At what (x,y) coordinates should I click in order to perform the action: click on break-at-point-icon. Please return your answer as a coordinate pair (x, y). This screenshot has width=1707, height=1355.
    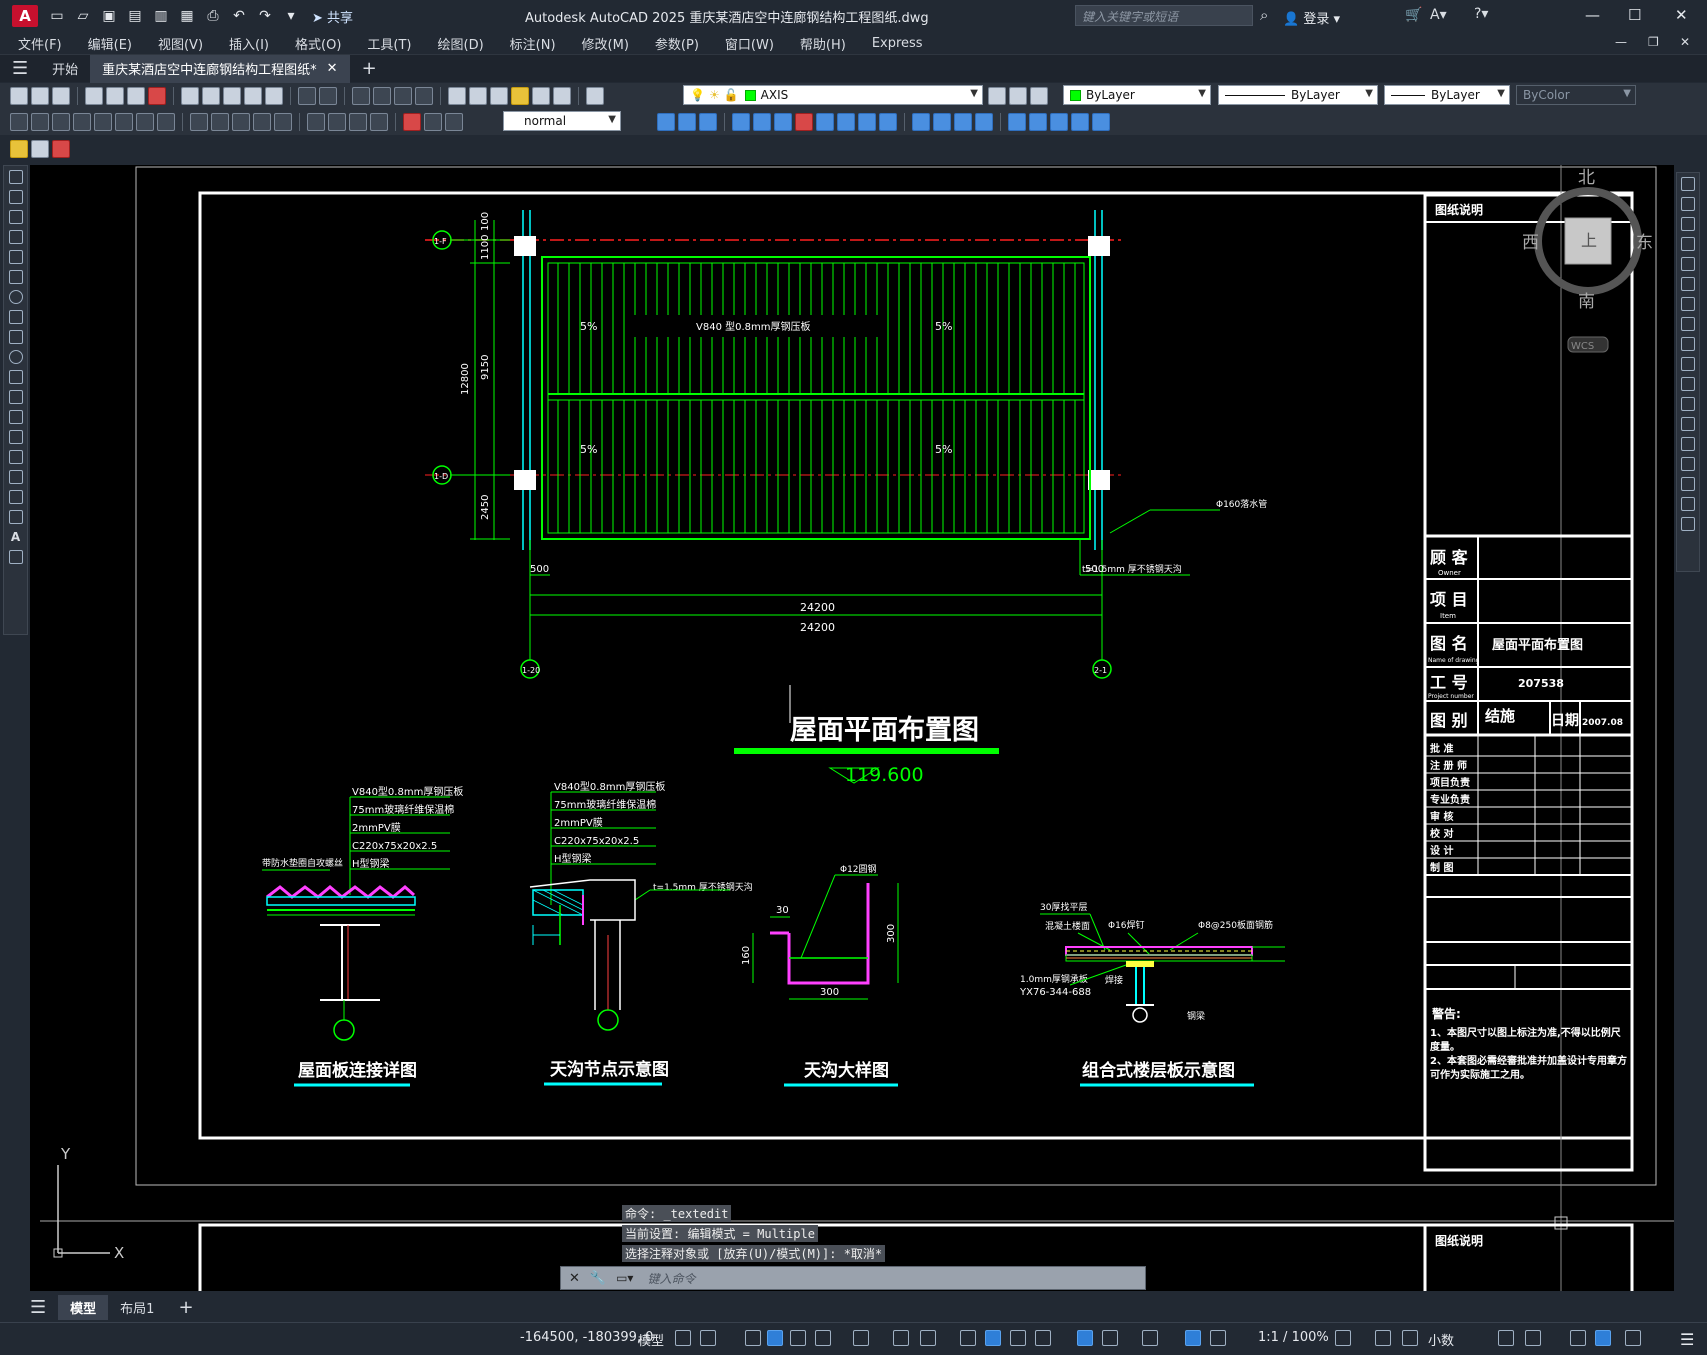
    Looking at the image, I should click on (1688, 404).